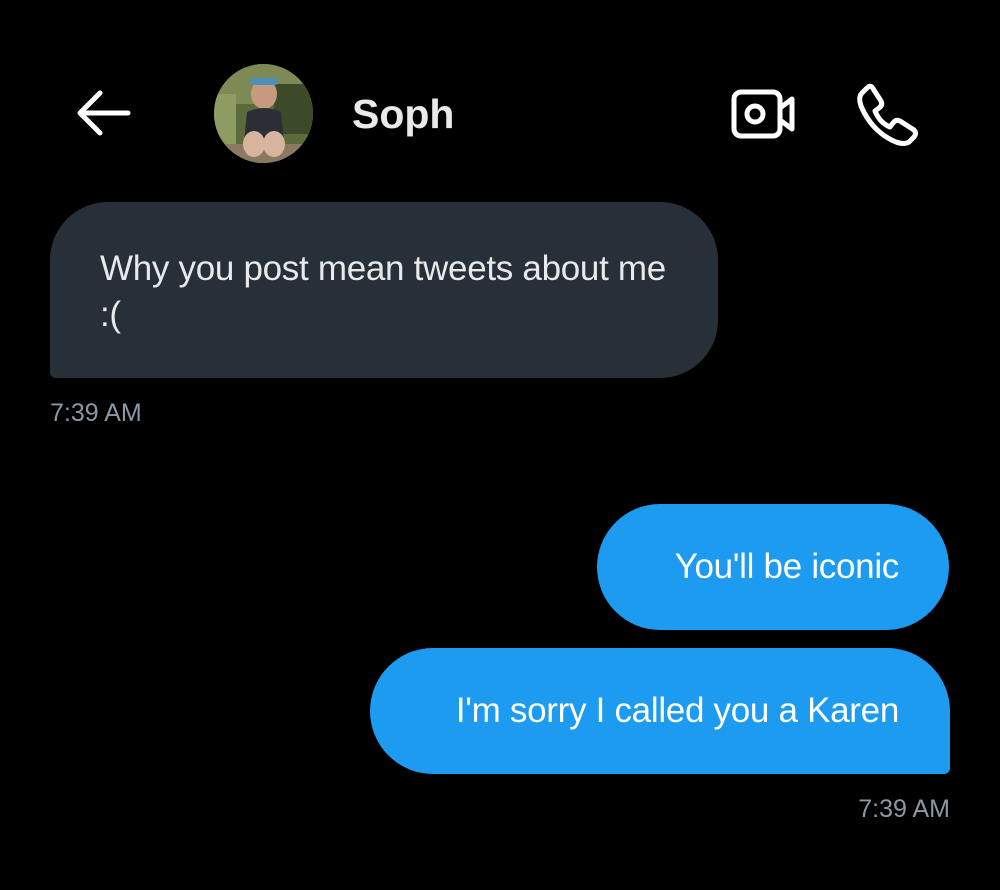  I want to click on arrow-left-icon, so click(104, 113).